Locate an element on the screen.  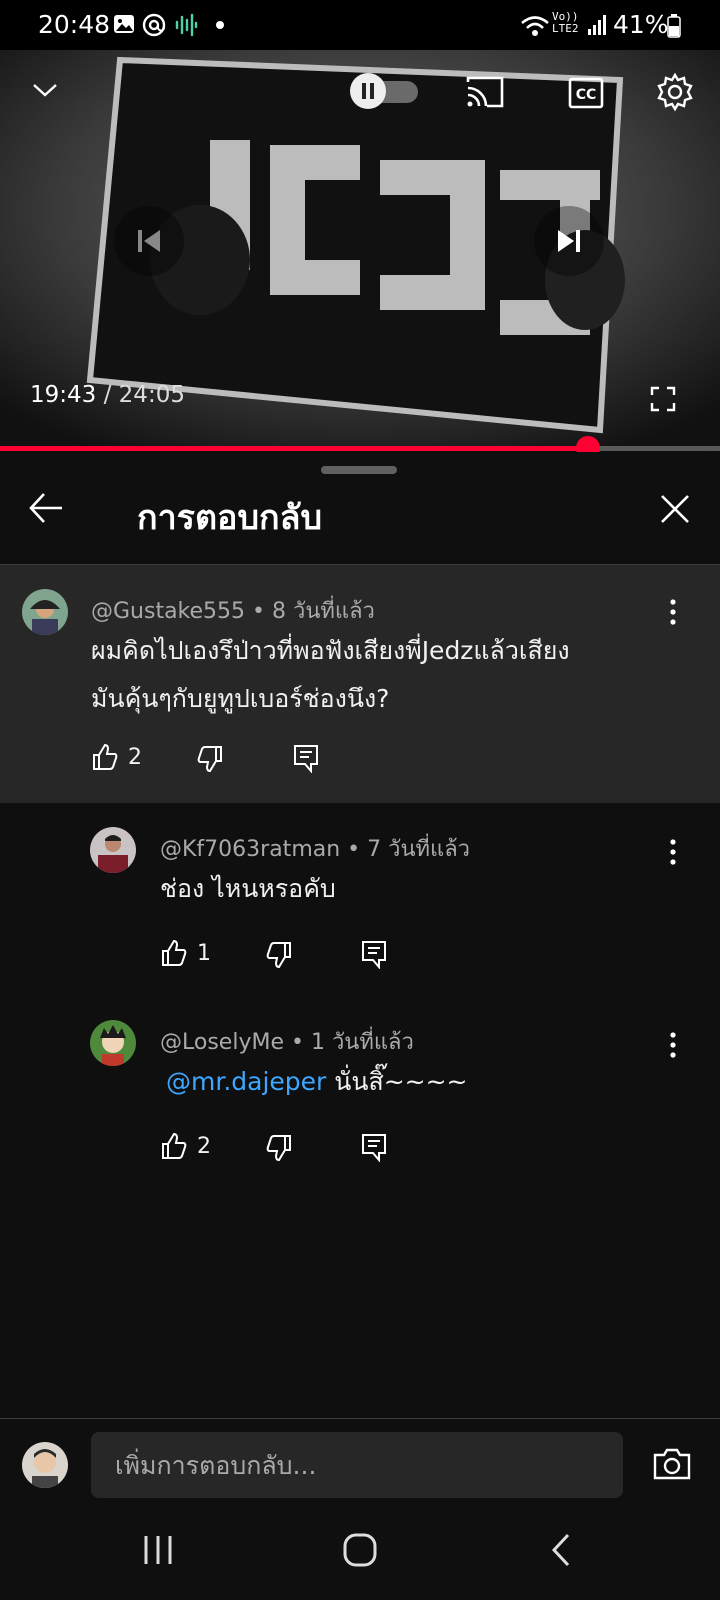
camera-button is located at coordinates (672, 1466).